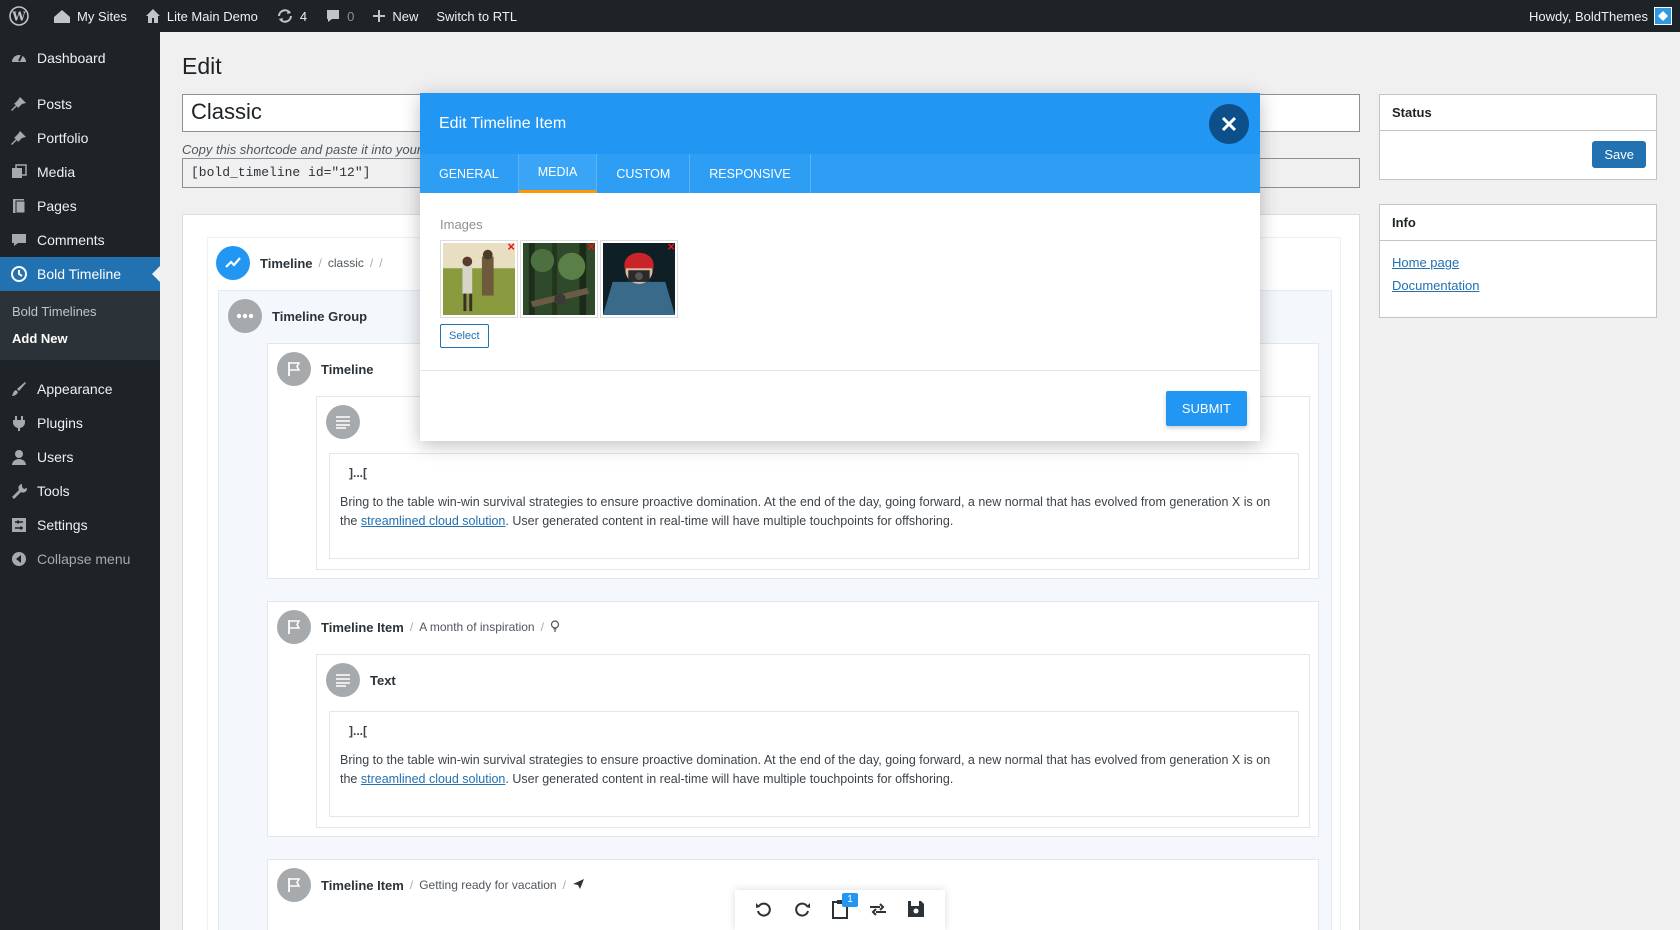 The width and height of the screenshot is (1680, 930). I want to click on timeline-group-label: Timeline Group, so click(320, 316).